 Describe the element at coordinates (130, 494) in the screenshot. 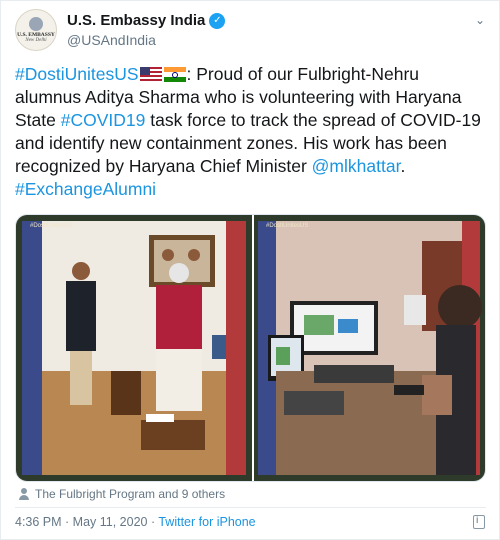

I see `tagged-users-text: The Fulbright Program and 9 others` at that location.